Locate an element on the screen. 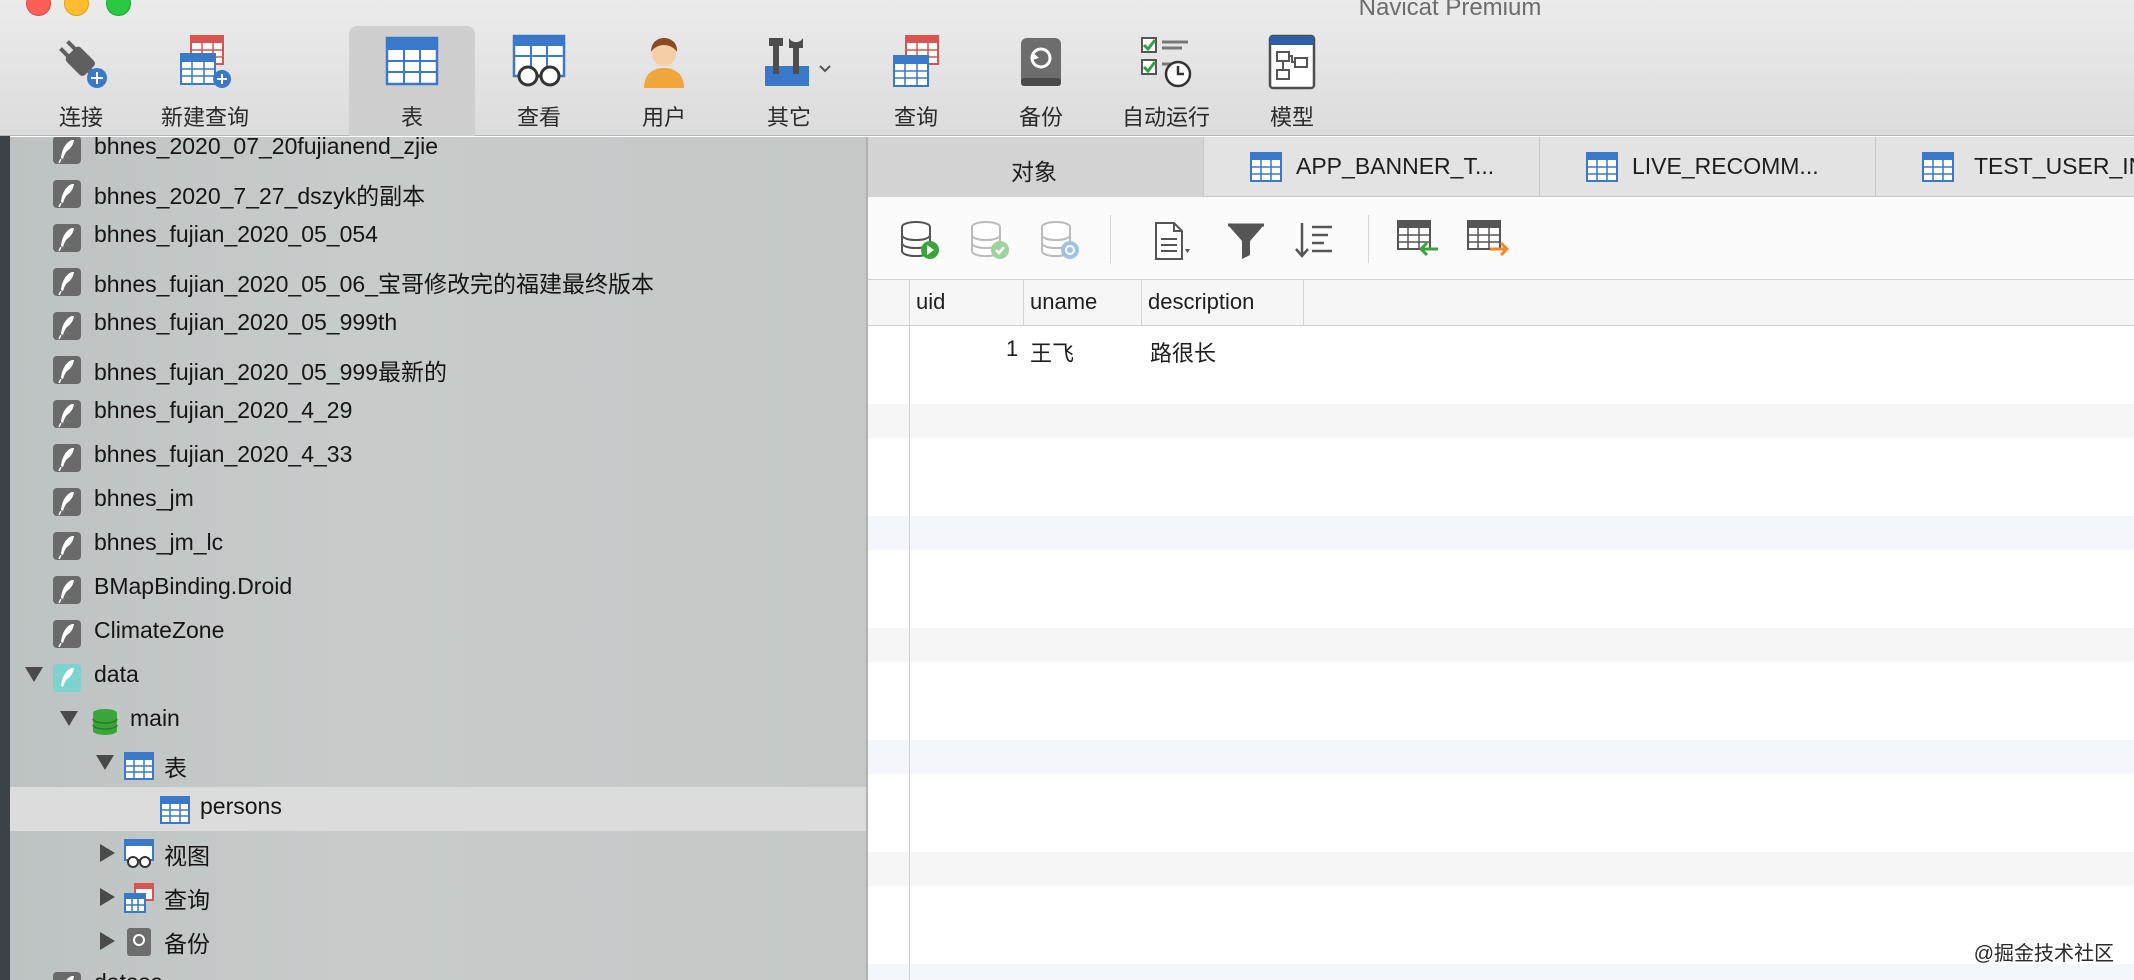 The image size is (2134, 980). toolbar-schedule-button: 自动运行 is located at coordinates (1166, 79).